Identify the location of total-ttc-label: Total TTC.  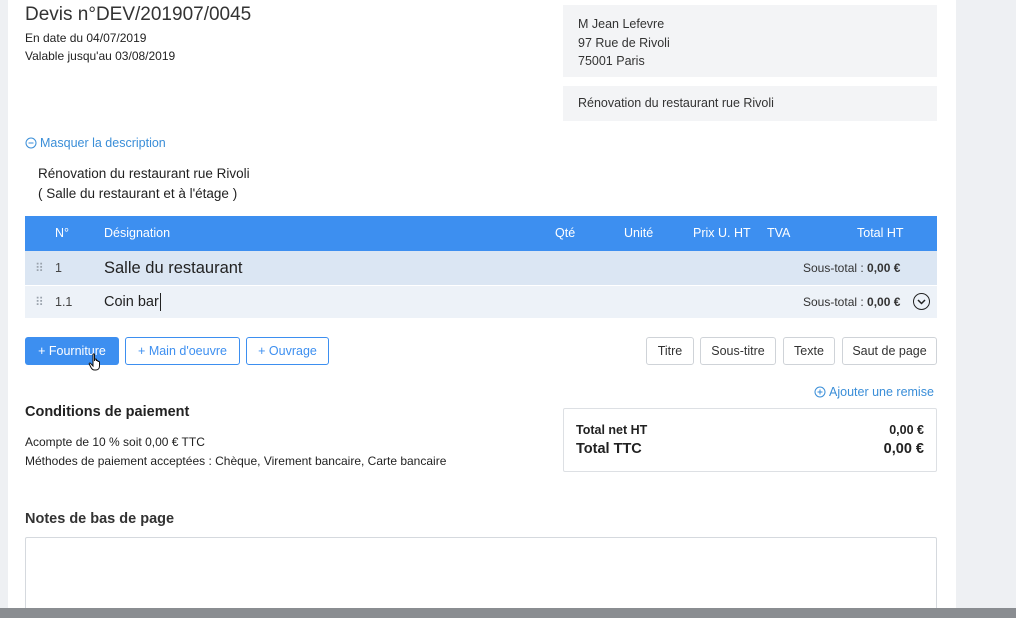
(609, 449).